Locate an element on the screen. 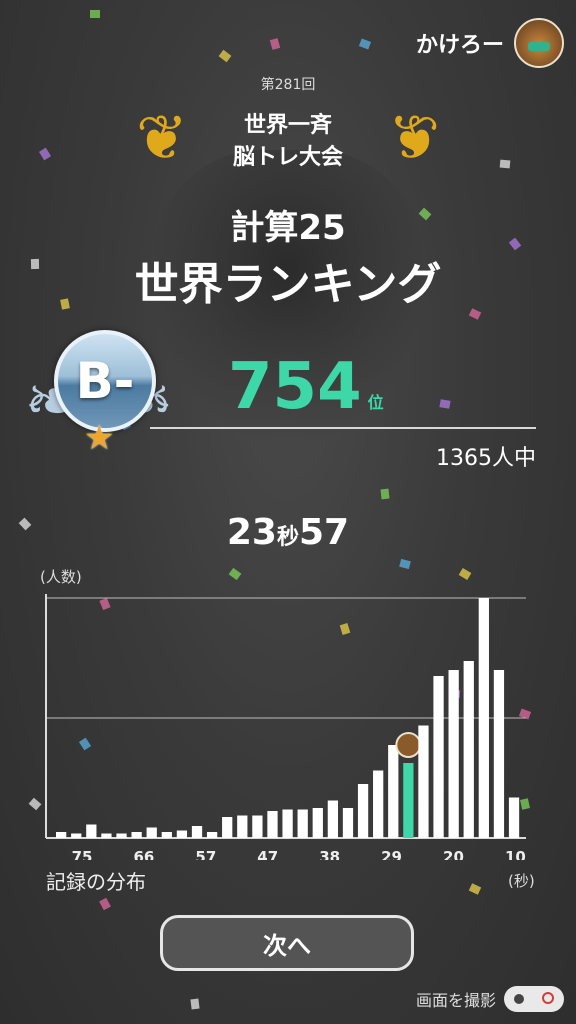  chart-tick-label: 66 is located at coordinates (143, 854).